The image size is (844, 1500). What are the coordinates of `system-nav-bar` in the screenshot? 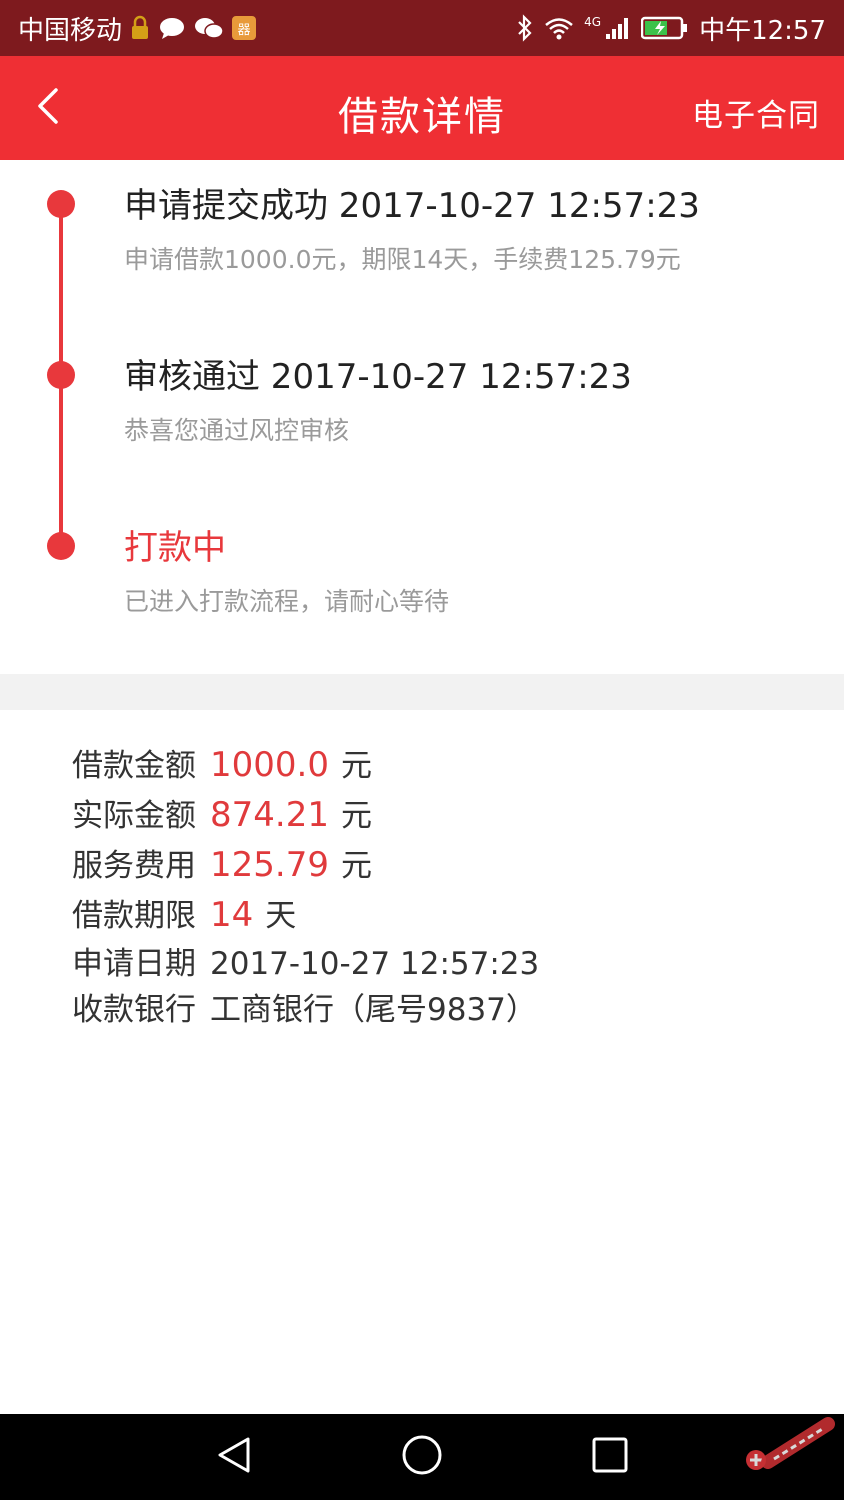 It's located at (422, 1457).